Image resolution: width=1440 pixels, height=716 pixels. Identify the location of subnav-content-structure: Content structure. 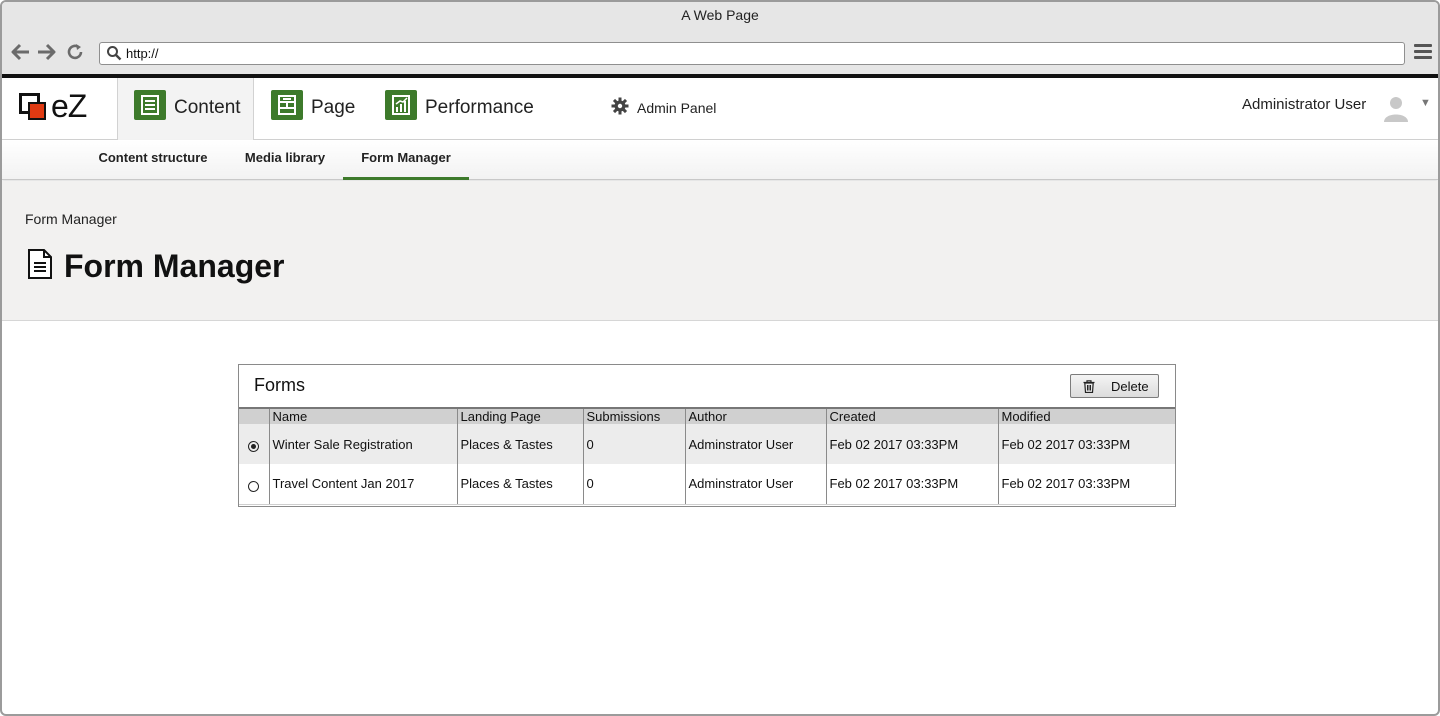
(153, 160).